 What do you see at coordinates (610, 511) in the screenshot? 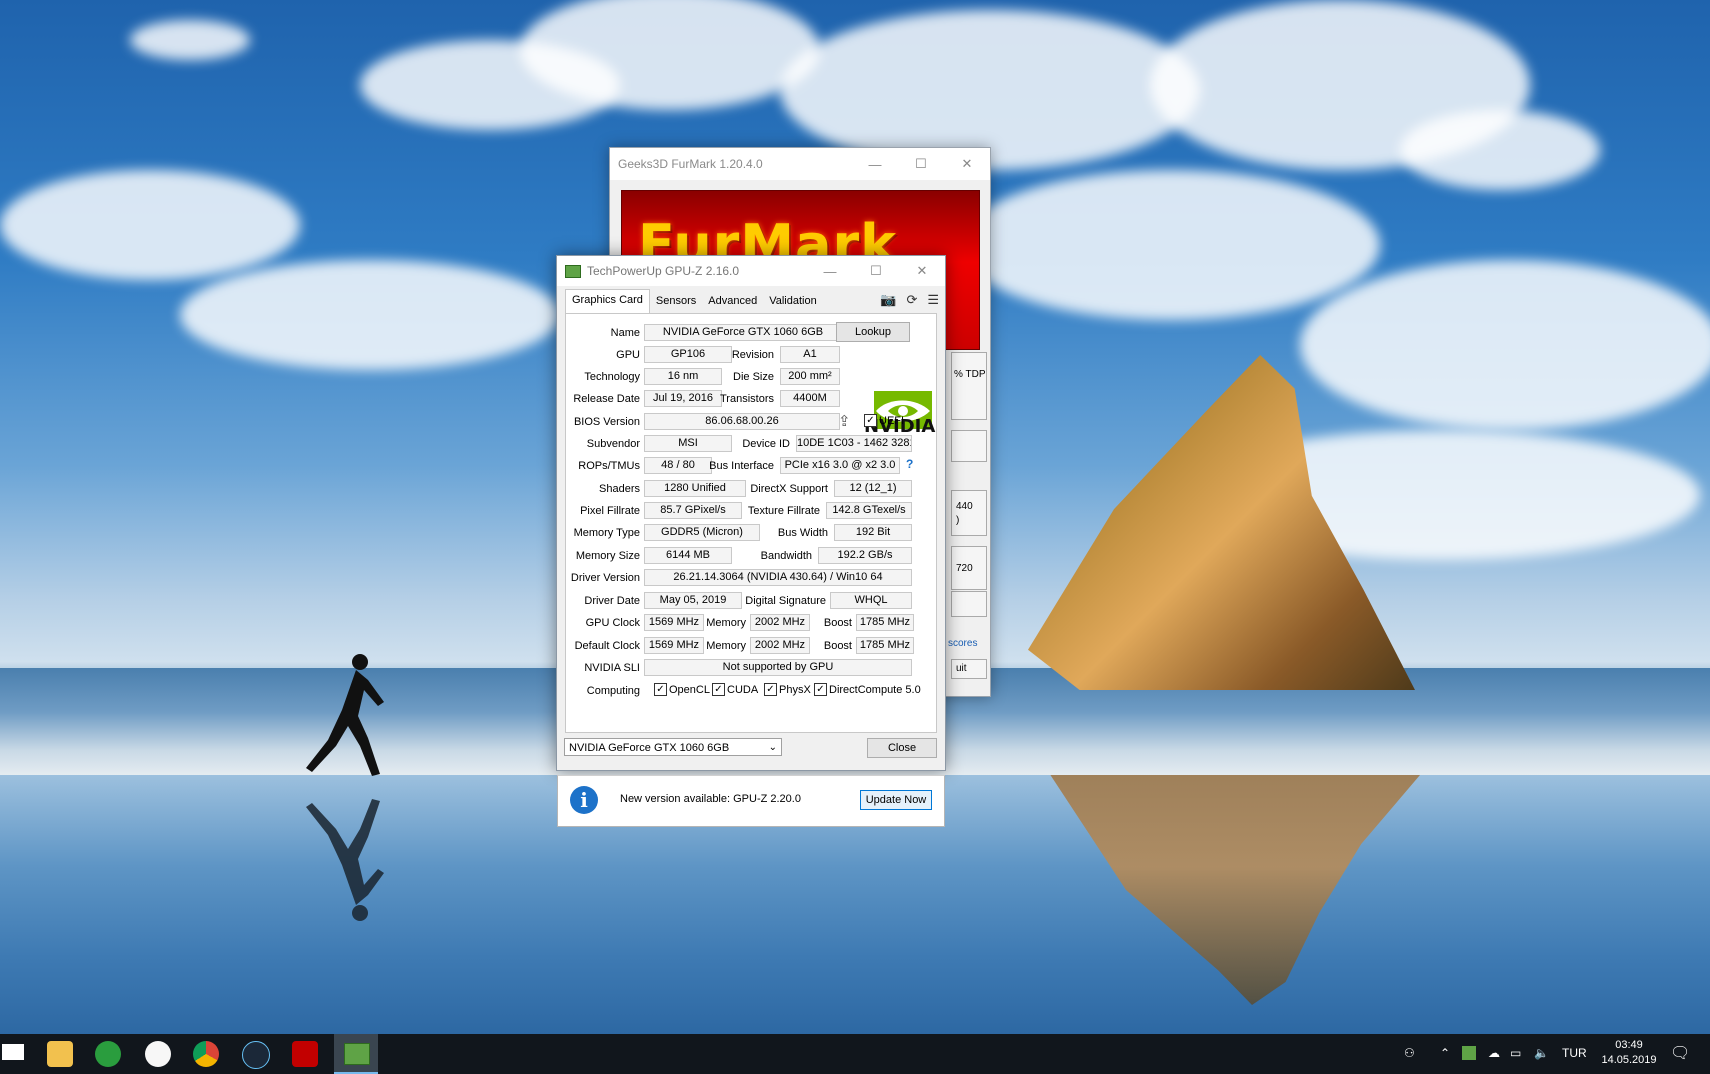
I see `label-pixel-fillrate: Pixel Fillrate` at bounding box center [610, 511].